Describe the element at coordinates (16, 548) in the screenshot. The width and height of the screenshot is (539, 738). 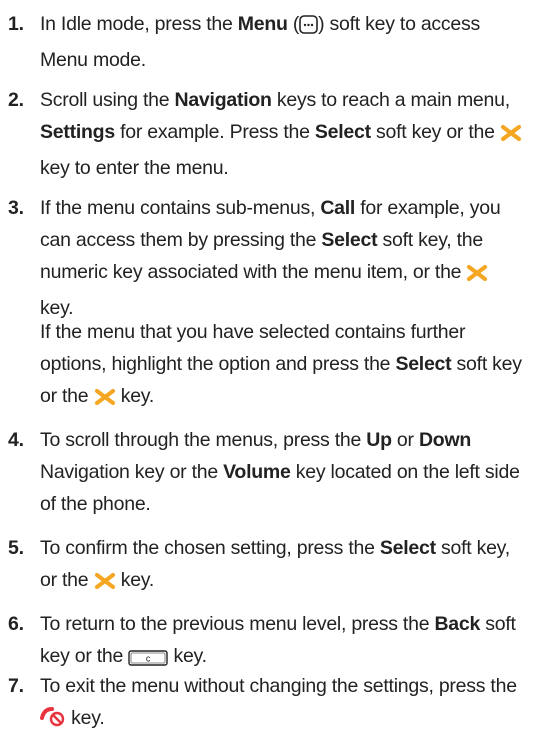
I see `step-number: 5.` at that location.